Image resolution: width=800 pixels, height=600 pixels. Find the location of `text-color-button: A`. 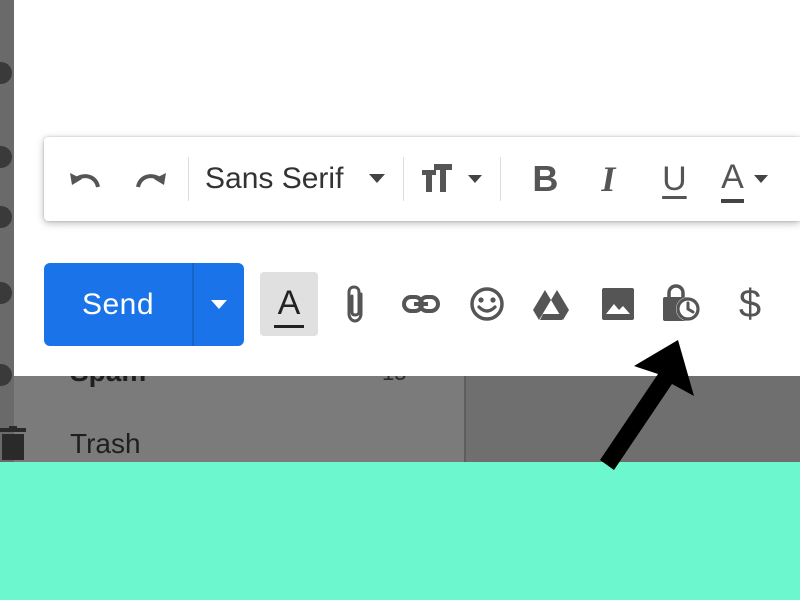

text-color-button: A is located at coordinates (744, 179).